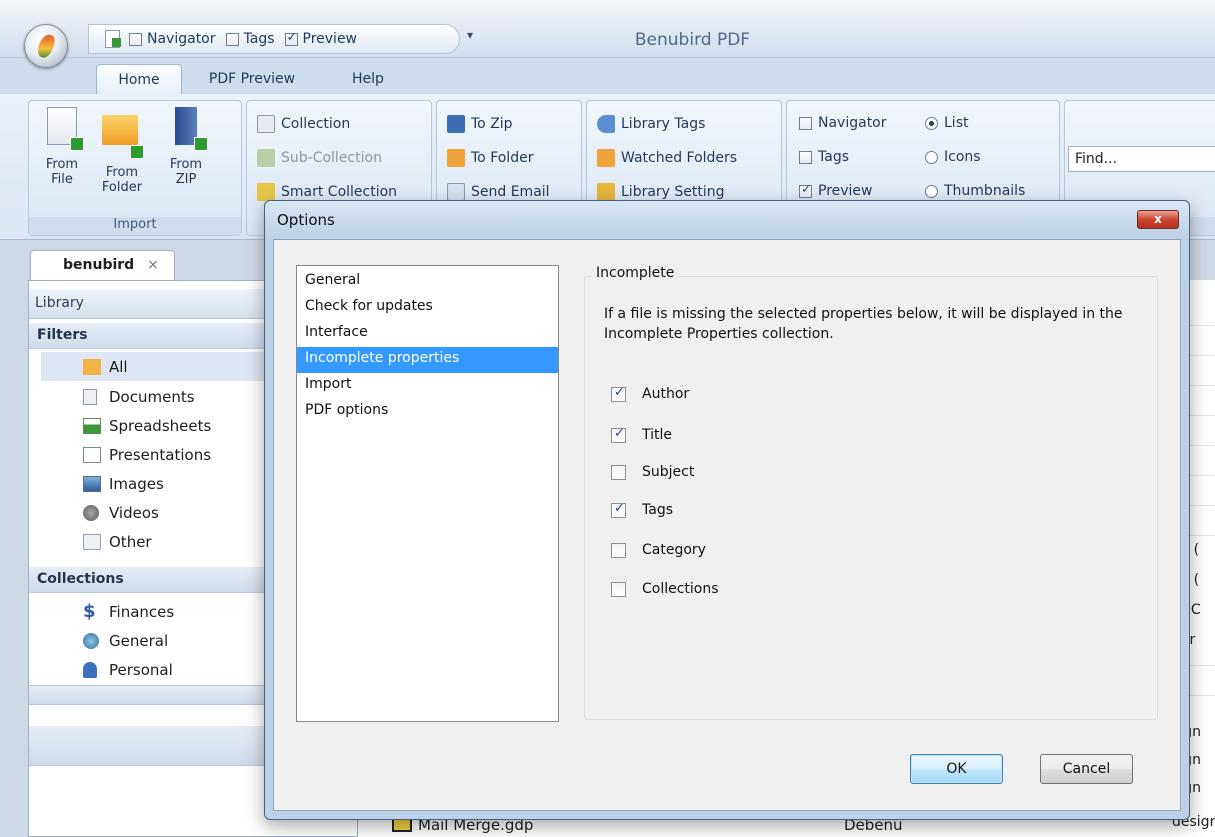 The height and width of the screenshot is (837, 1215). Describe the element at coordinates (805, 123) in the screenshot. I see `navigator-checkbox` at that location.